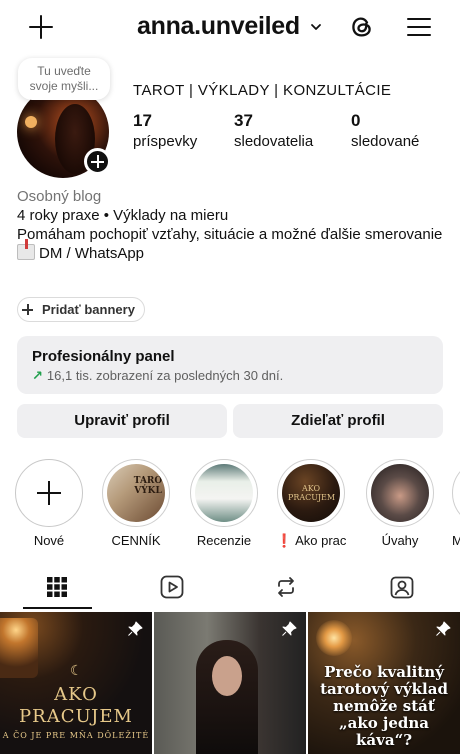 This screenshot has height=754, width=460. What do you see at coordinates (142, 120) in the screenshot?
I see `stat-posts-value: 17` at bounding box center [142, 120].